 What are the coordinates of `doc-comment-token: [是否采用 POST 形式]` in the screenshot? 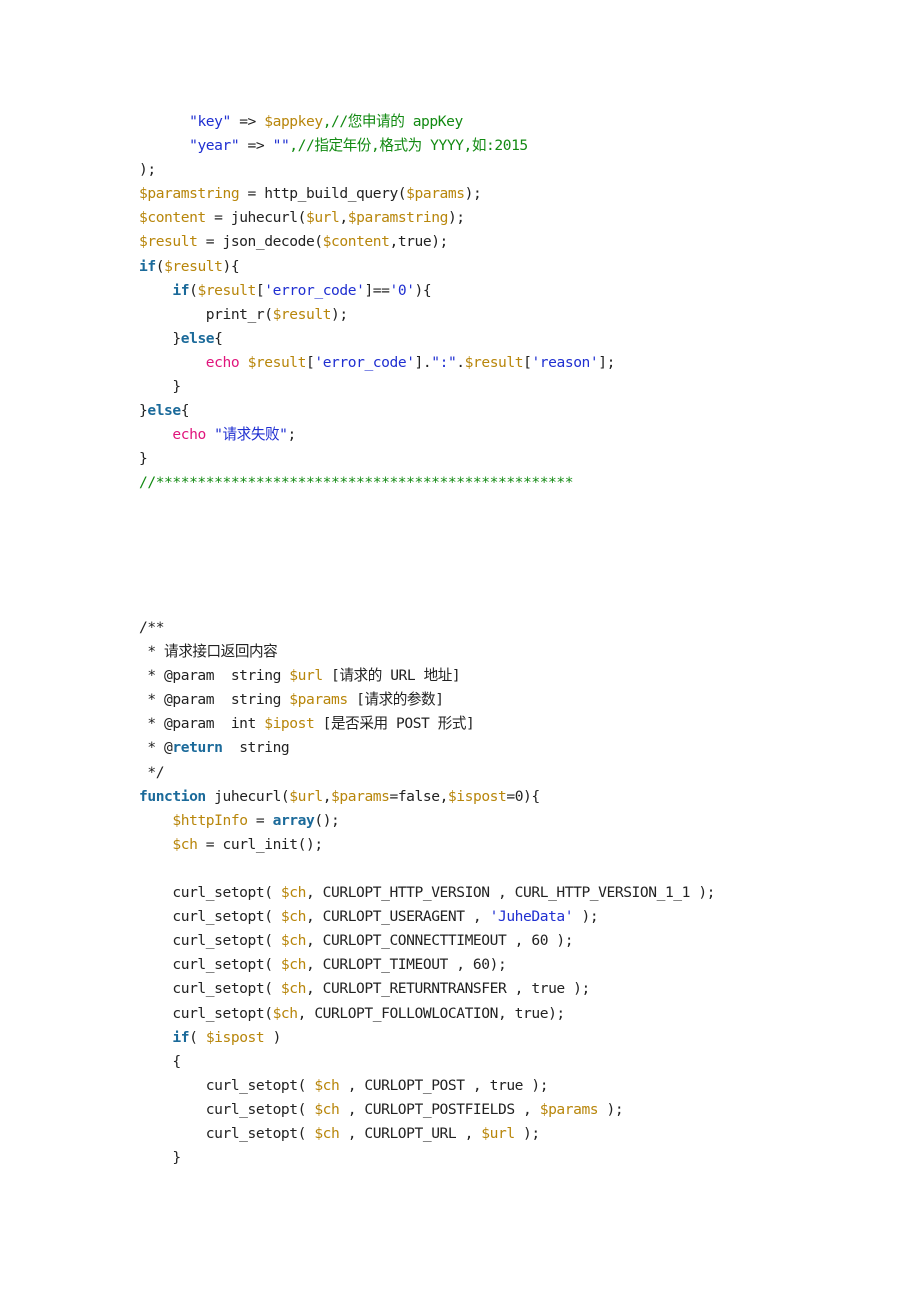 It's located at (394, 724).